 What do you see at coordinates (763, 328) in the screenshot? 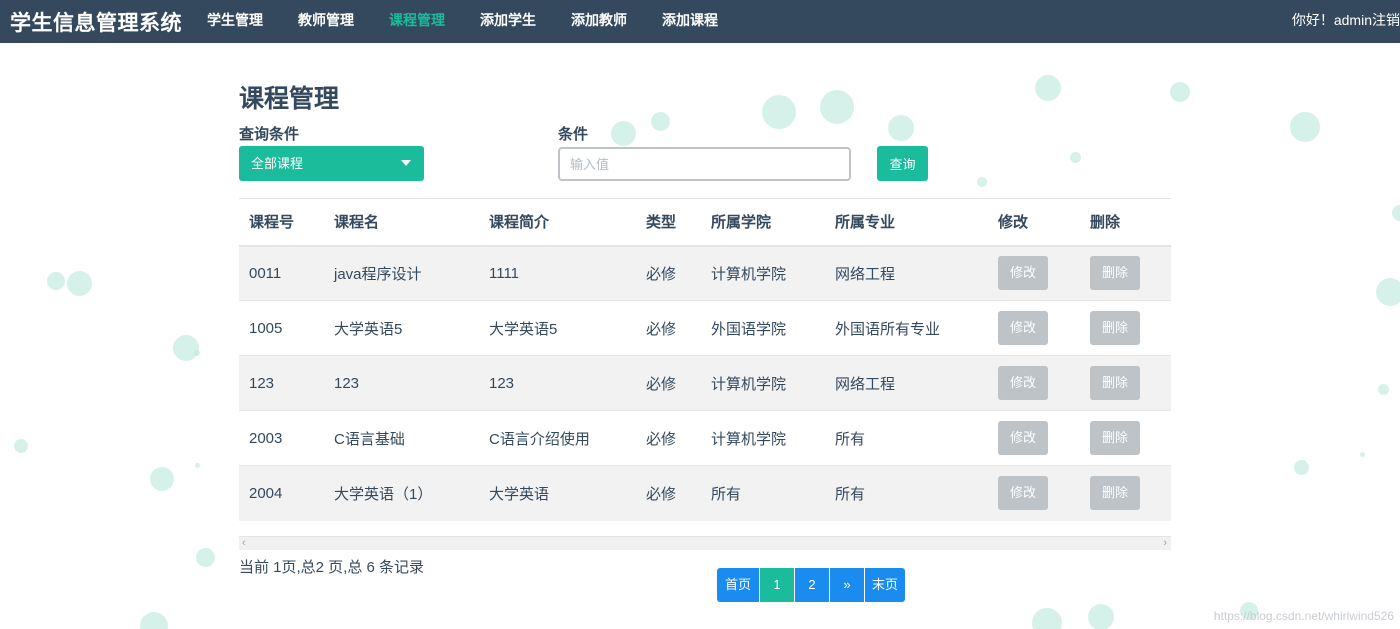
I see `cell-college: 外国语学院` at bounding box center [763, 328].